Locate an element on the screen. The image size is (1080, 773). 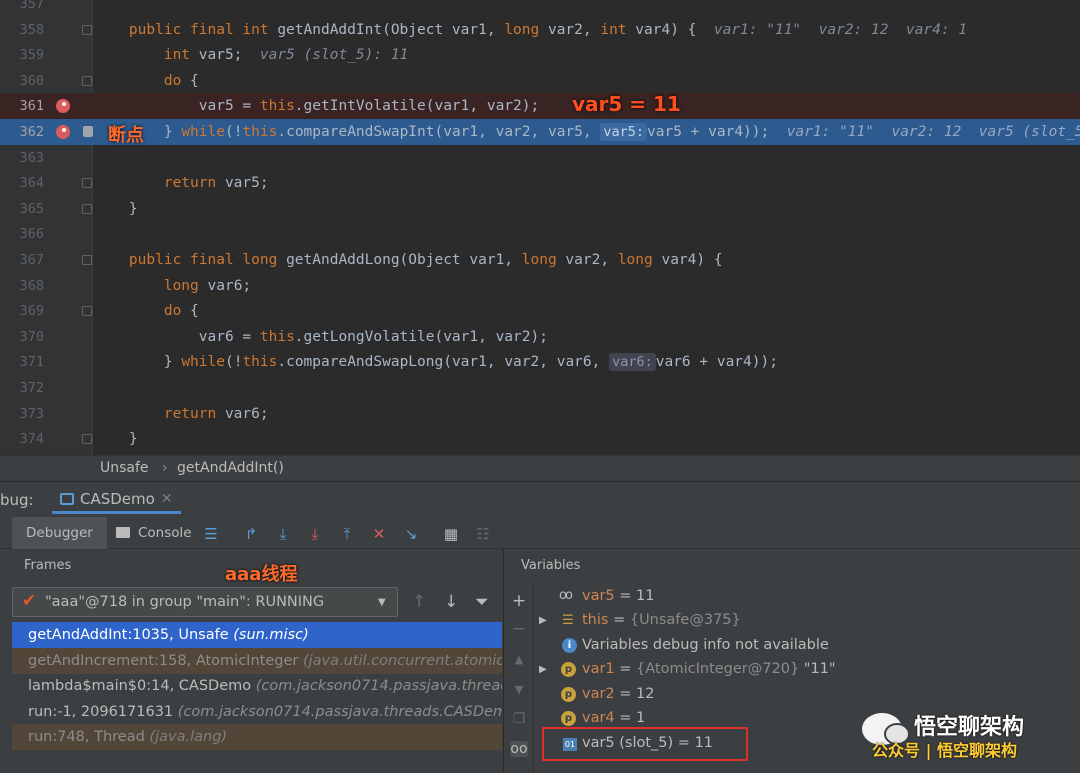
code-line: 357 is located at coordinates (540, 8).